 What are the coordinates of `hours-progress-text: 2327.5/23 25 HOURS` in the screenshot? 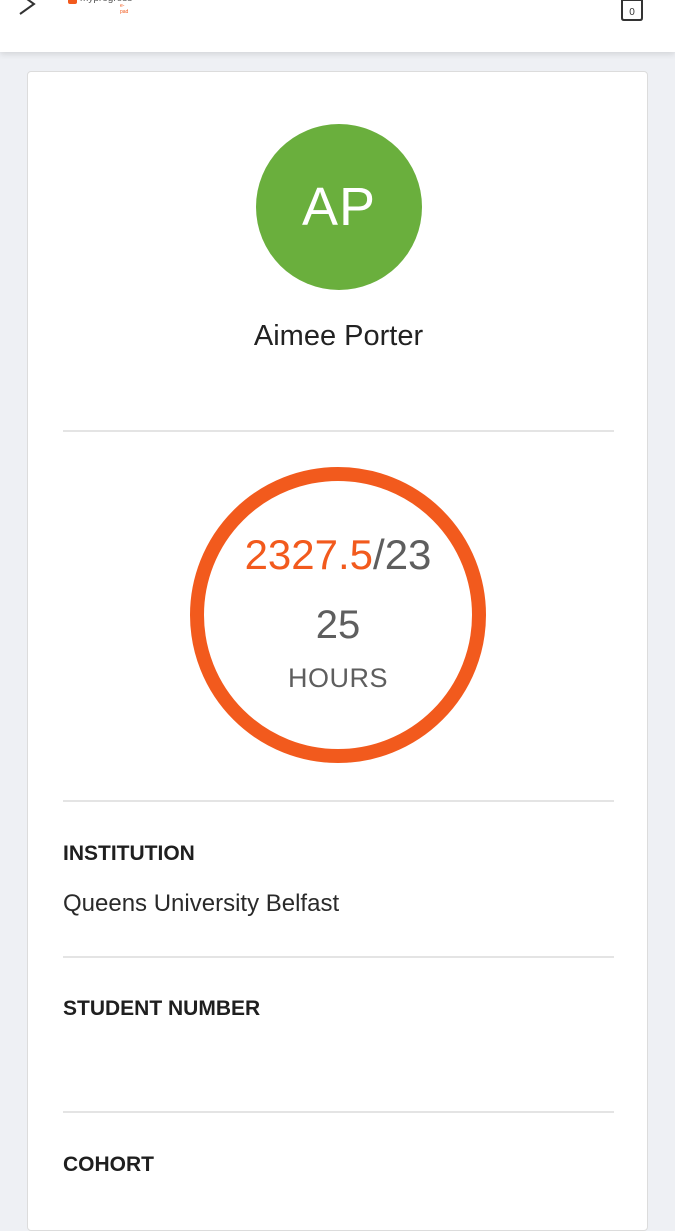 It's located at (338, 615).